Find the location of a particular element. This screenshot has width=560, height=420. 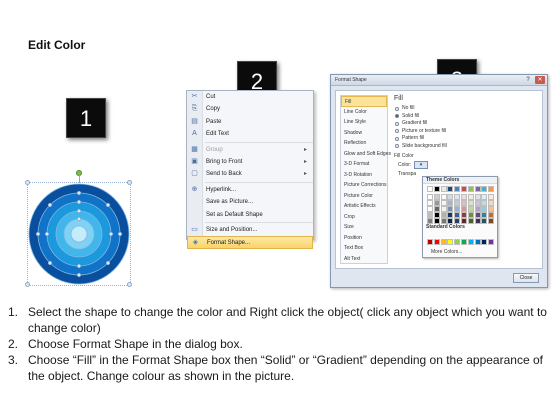

step-badge-1: 1 is located at coordinates (86, 118).